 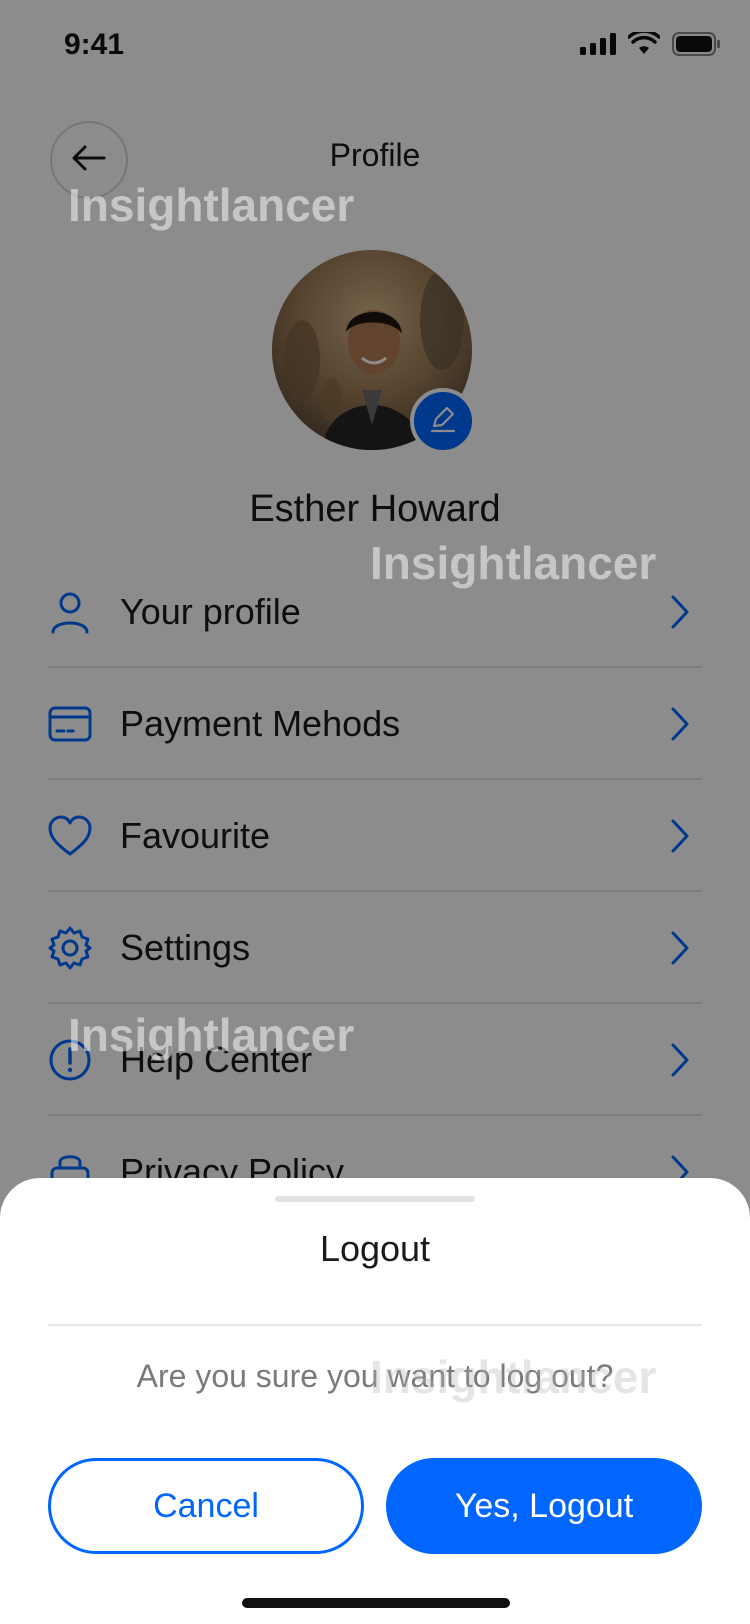 What do you see at coordinates (375, 1060) in the screenshot?
I see `menu-item-help-center: Help Center` at bounding box center [375, 1060].